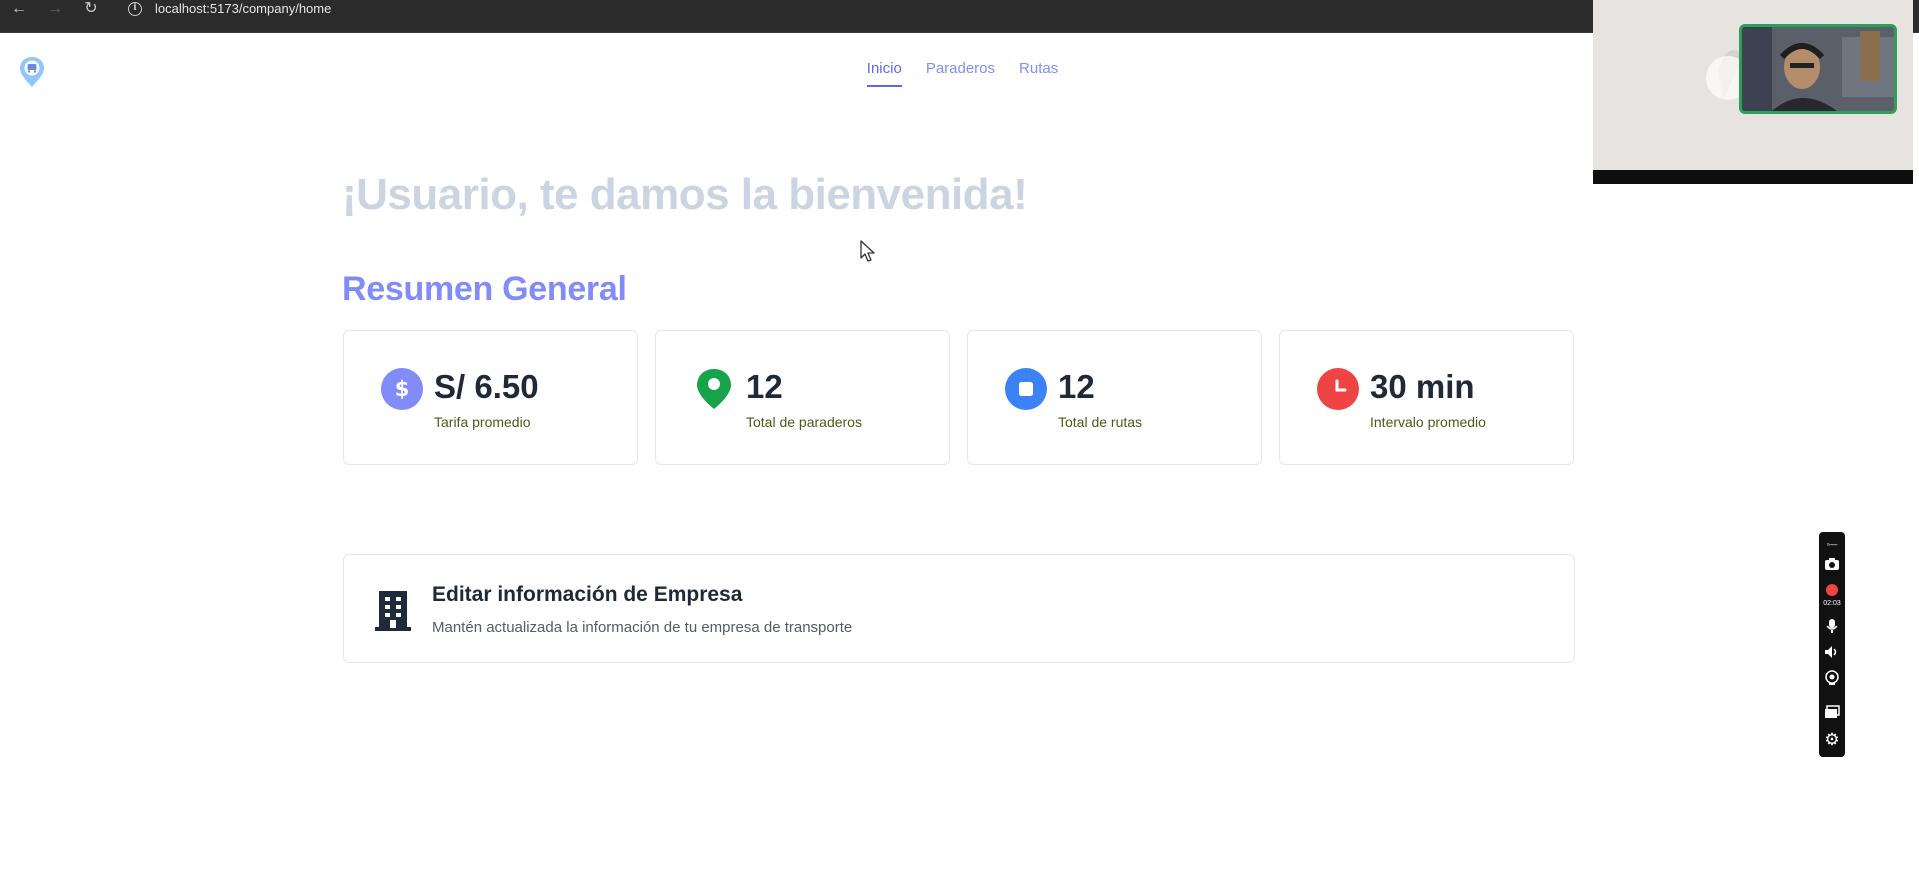 The height and width of the screenshot is (893, 1919). I want to click on settings-gear-icon: ⚙, so click(1832, 740).